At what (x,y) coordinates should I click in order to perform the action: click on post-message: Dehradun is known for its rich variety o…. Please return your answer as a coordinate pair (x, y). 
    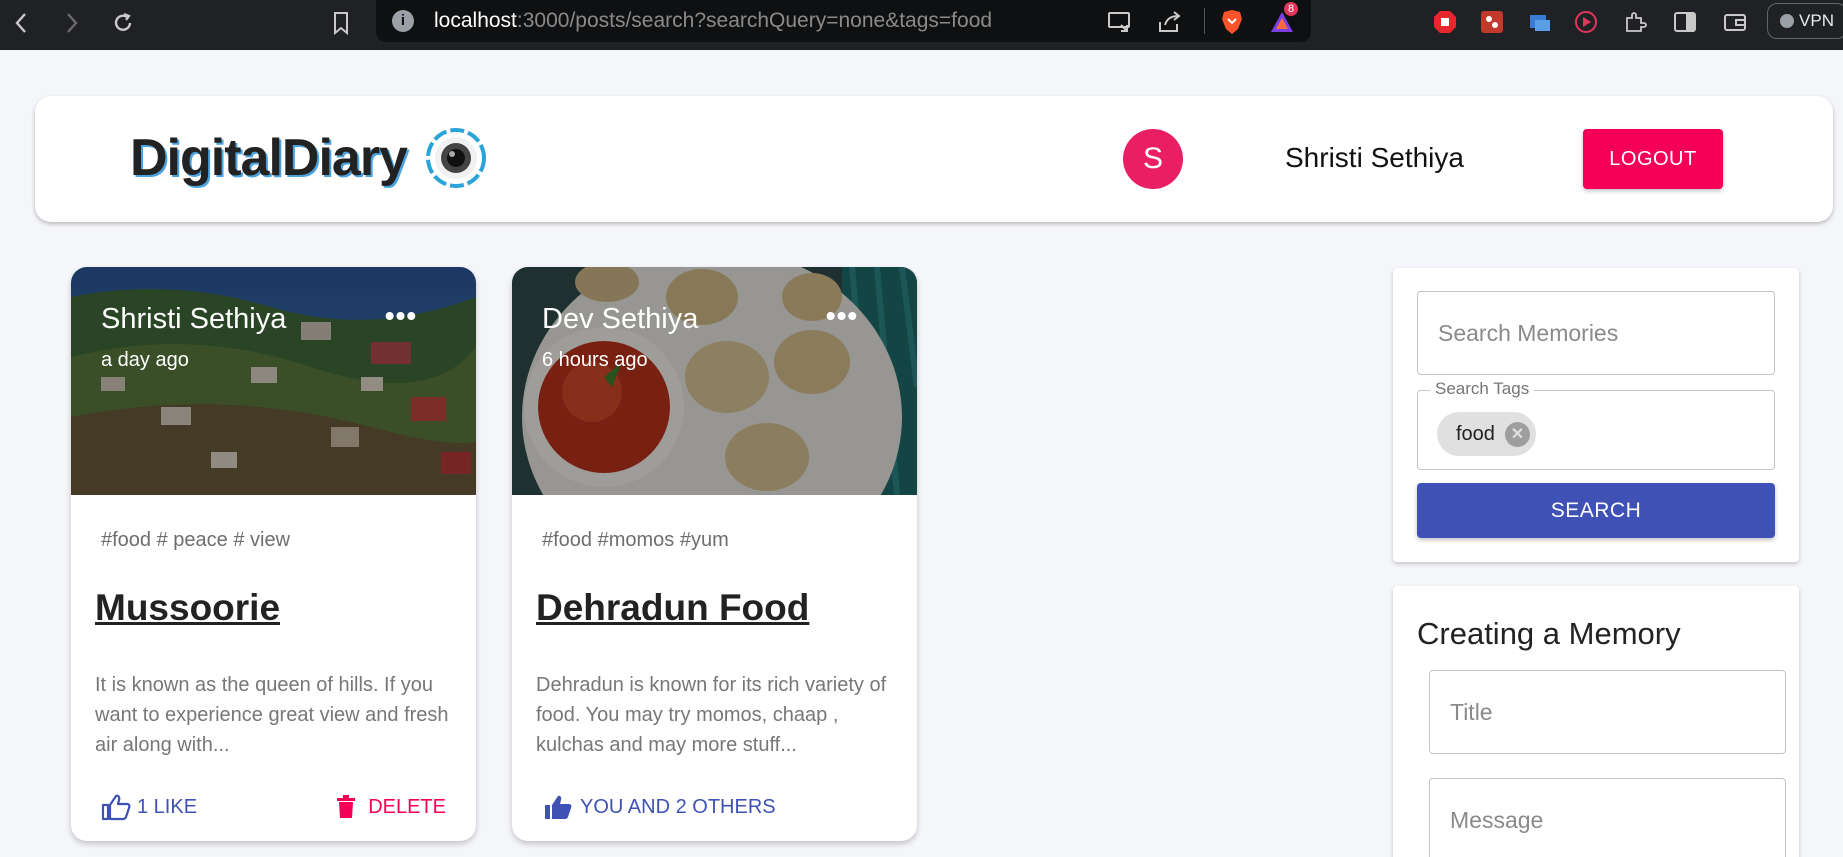
    Looking at the image, I should click on (711, 715).